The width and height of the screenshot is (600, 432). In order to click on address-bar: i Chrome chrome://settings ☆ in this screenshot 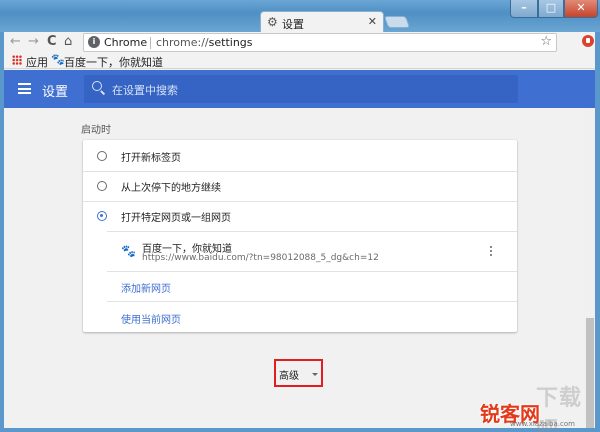, I will do `click(320, 42)`.